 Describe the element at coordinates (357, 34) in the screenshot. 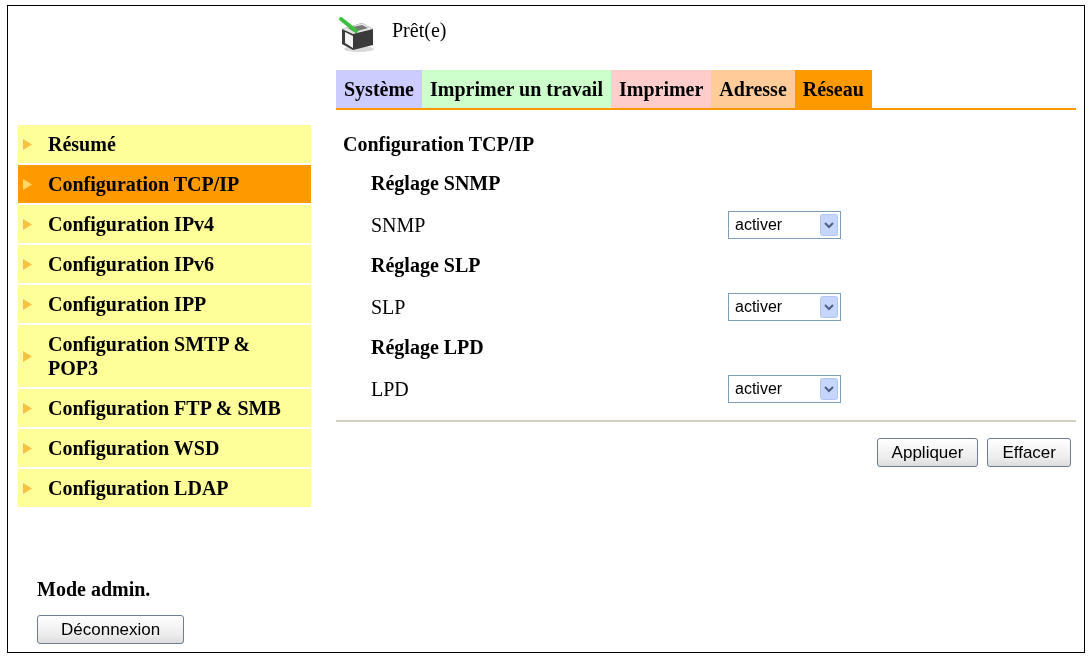

I see `printer-icon` at that location.